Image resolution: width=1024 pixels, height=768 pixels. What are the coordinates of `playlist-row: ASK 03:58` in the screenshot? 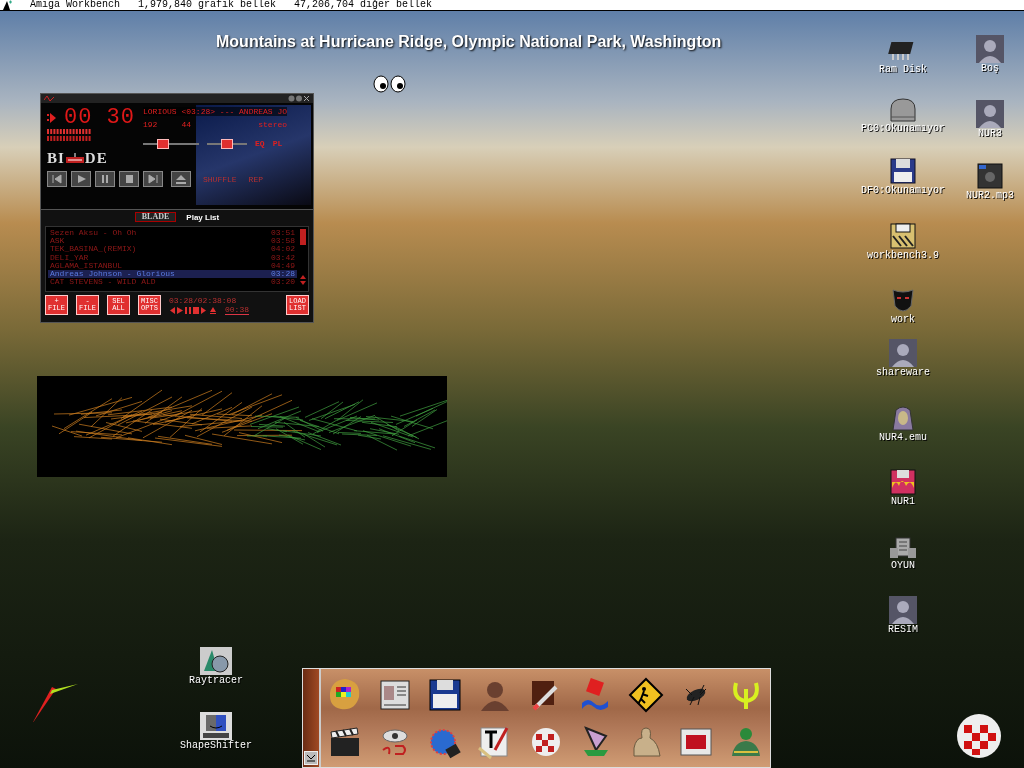 It's located at (172, 241).